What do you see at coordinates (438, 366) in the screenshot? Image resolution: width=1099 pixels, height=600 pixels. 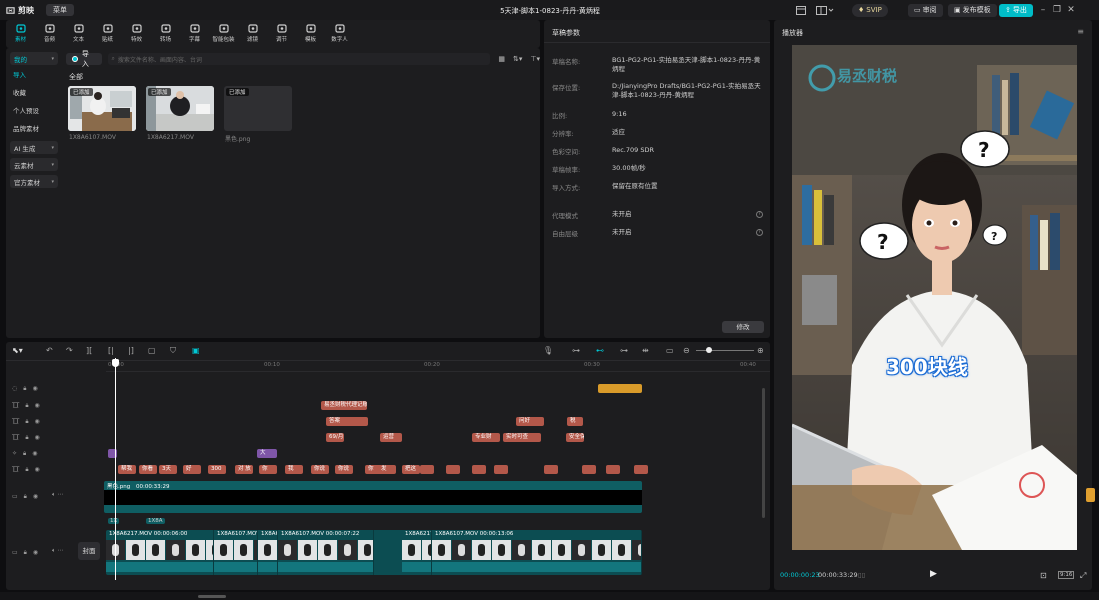 I see `time-ruler: 00:0000:1000:2000:3000:40` at bounding box center [438, 366].